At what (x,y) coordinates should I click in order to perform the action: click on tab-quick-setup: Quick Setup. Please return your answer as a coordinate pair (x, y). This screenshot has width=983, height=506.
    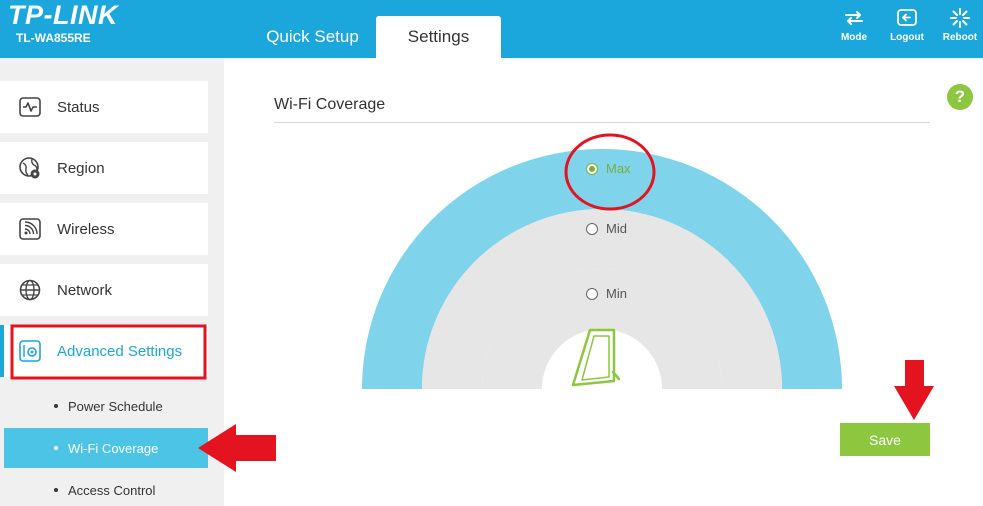
    Looking at the image, I should click on (312, 37).